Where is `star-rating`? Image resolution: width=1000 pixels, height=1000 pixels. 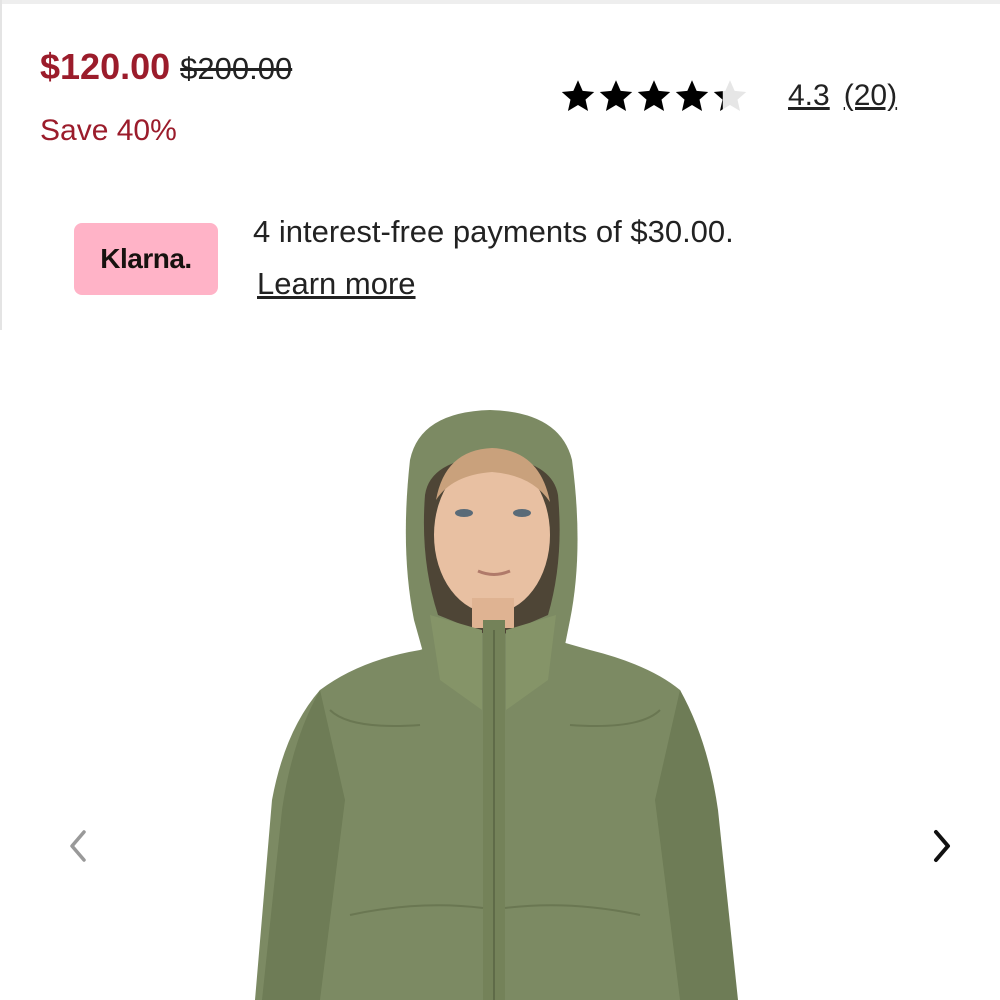 star-rating is located at coordinates (655, 96).